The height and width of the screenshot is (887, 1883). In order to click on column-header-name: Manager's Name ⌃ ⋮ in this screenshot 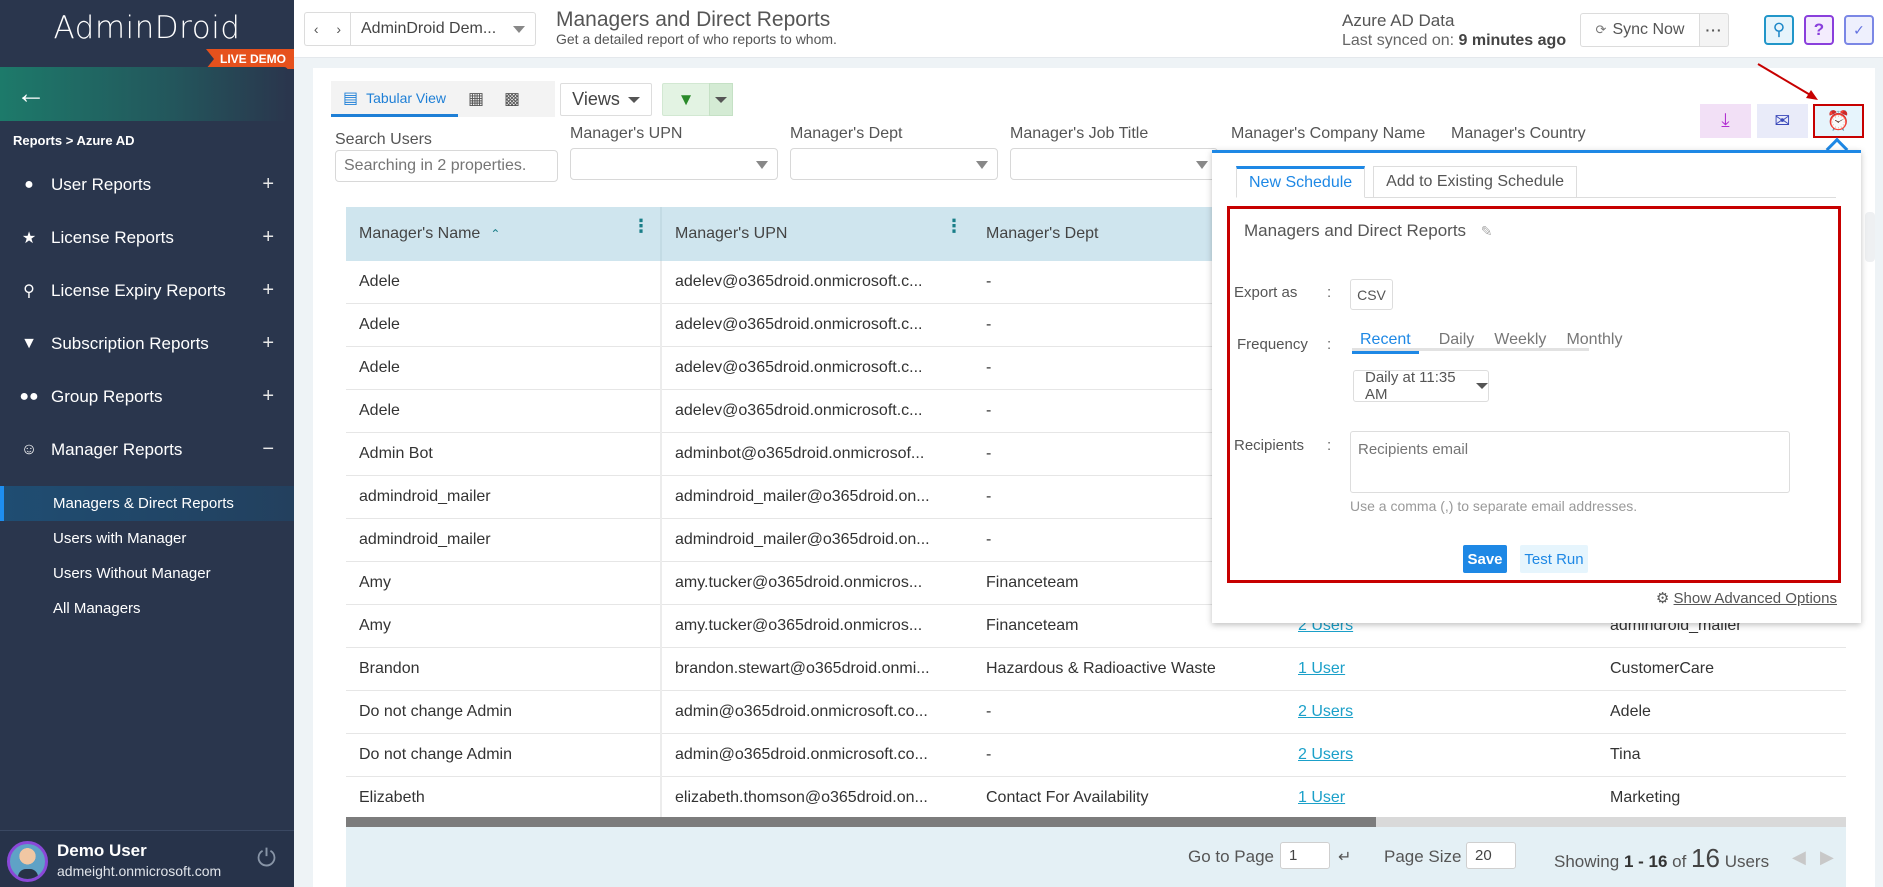, I will do `click(503, 234)`.